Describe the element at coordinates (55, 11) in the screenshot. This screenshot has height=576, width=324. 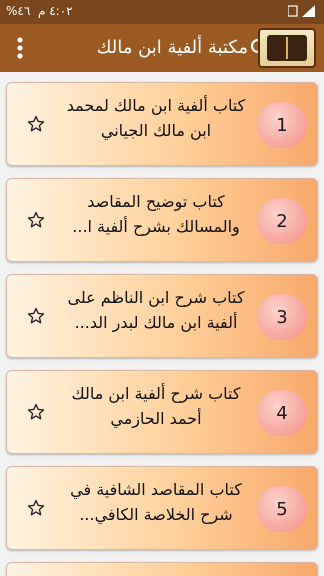
I see `clock: ٤:٠٢ م` at that location.